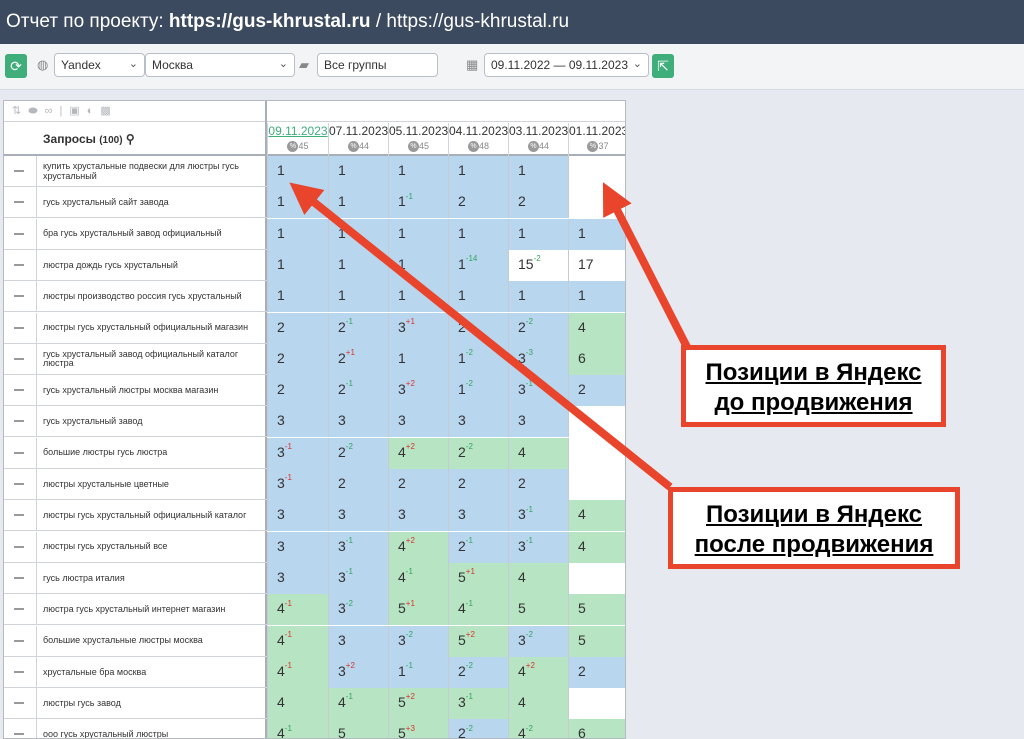 The height and width of the screenshot is (739, 1024). I want to click on callout-before-line2: до продвижения, so click(813, 402).